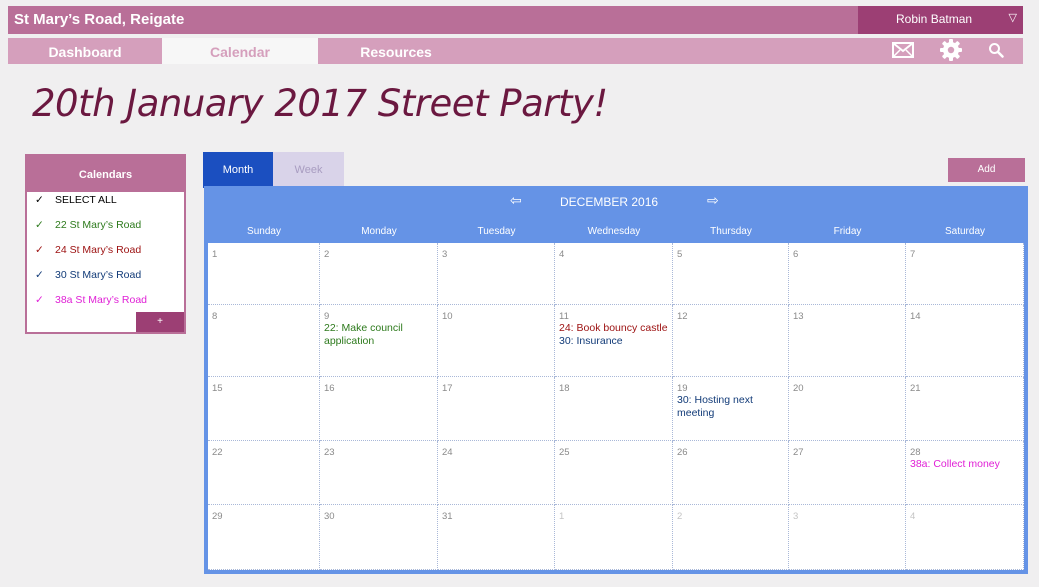  What do you see at coordinates (934, 19) in the screenshot?
I see `user-name: Robin Batman` at bounding box center [934, 19].